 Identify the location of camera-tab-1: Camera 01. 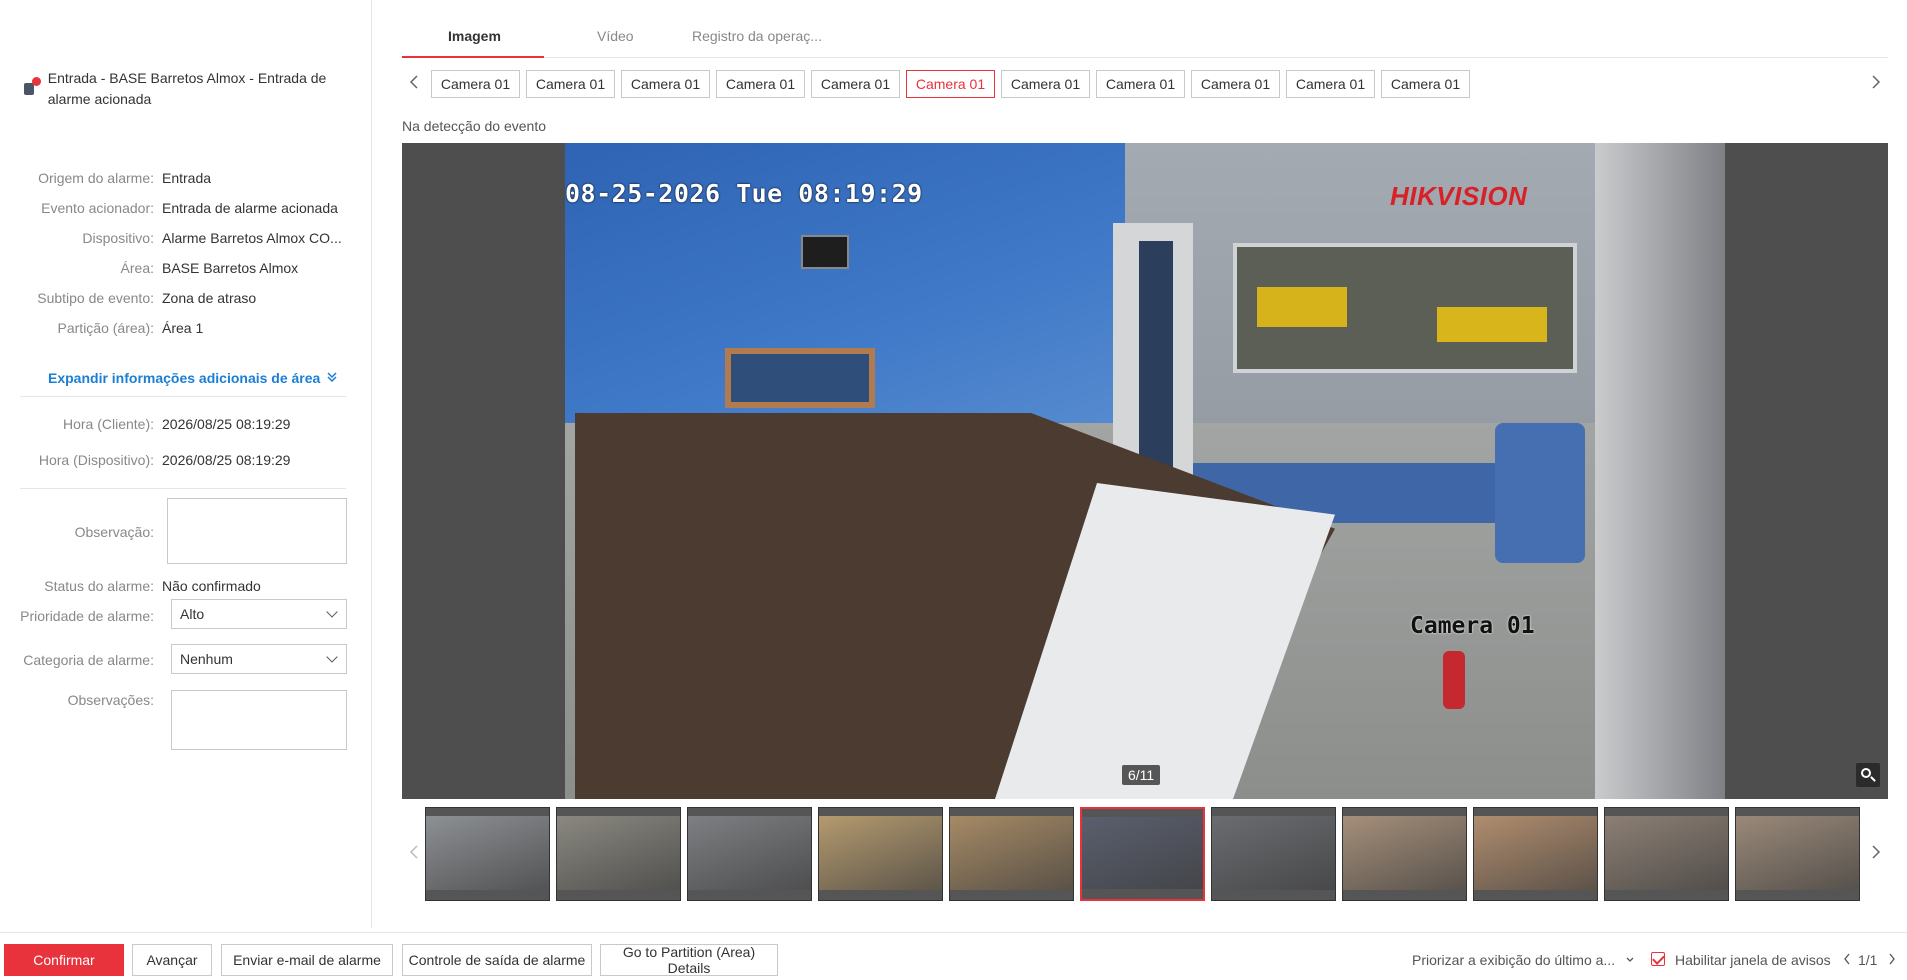
(475, 84).